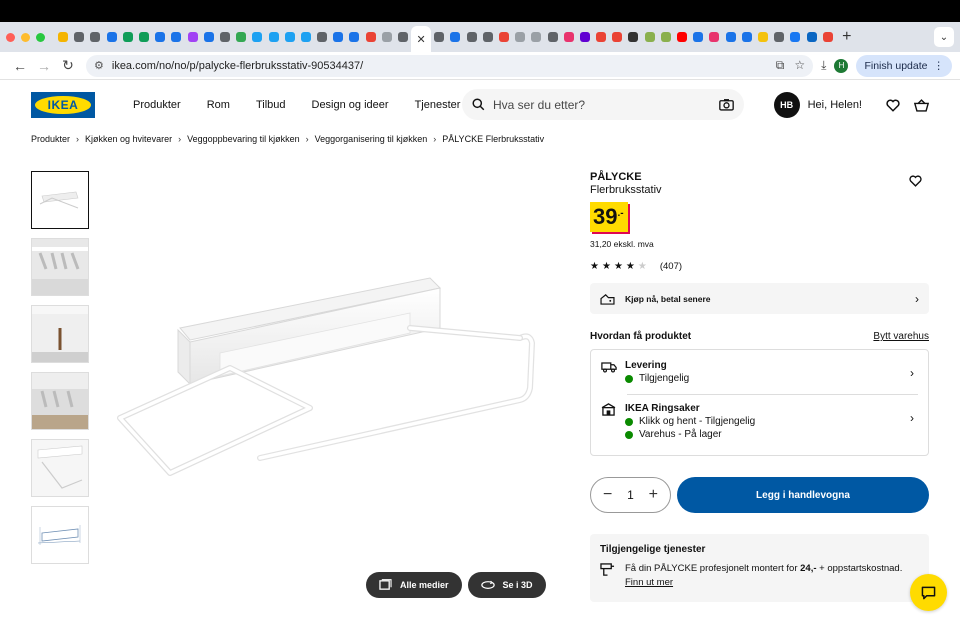  What do you see at coordinates (653, 495) in the screenshot?
I see `plus-icon: +` at bounding box center [653, 495].